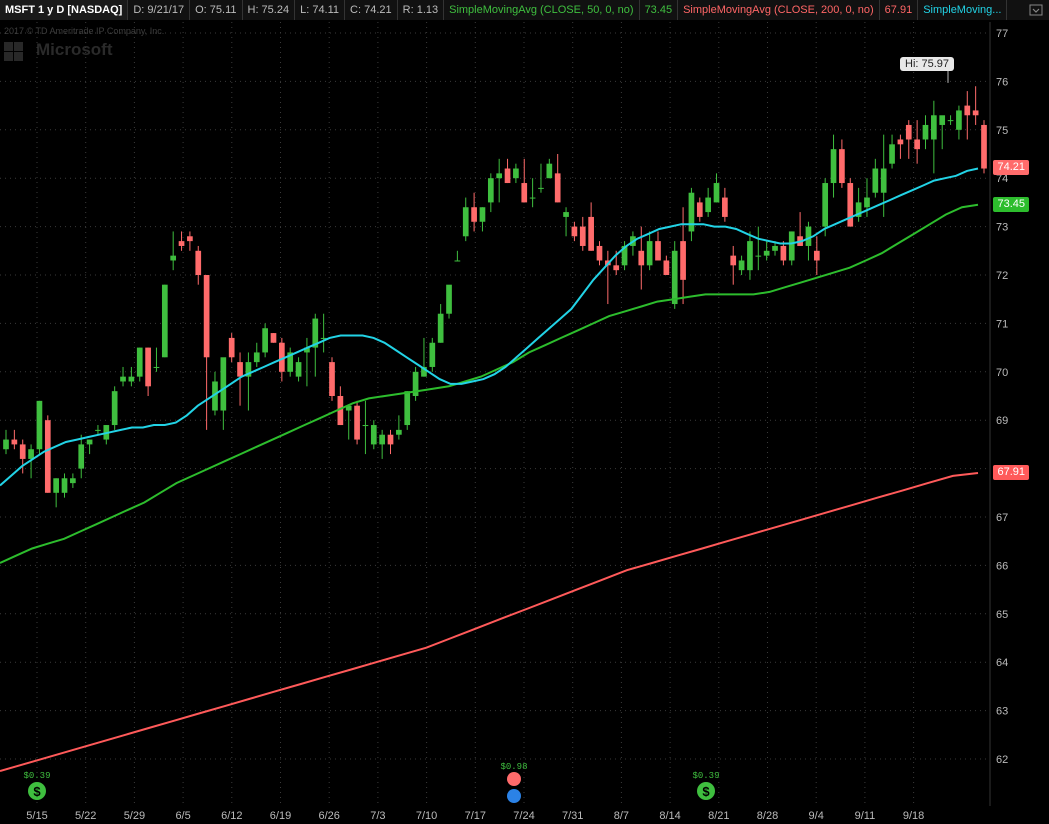 Image resolution: width=1049 pixels, height=824 pixels. I want to click on x-tick-label: 7/17, so click(475, 816).